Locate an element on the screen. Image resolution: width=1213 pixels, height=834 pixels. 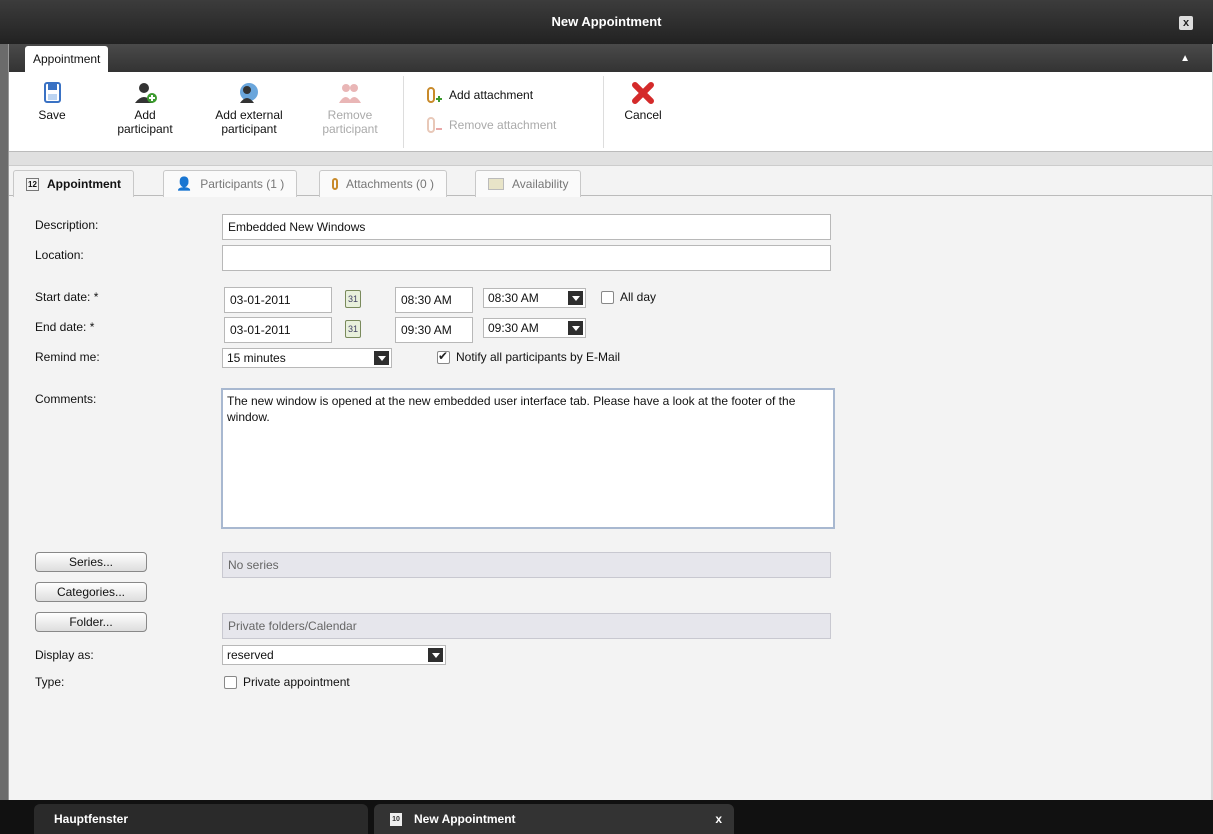
tab-participants-label: Participants (1 ) is located at coordinates (242, 184).